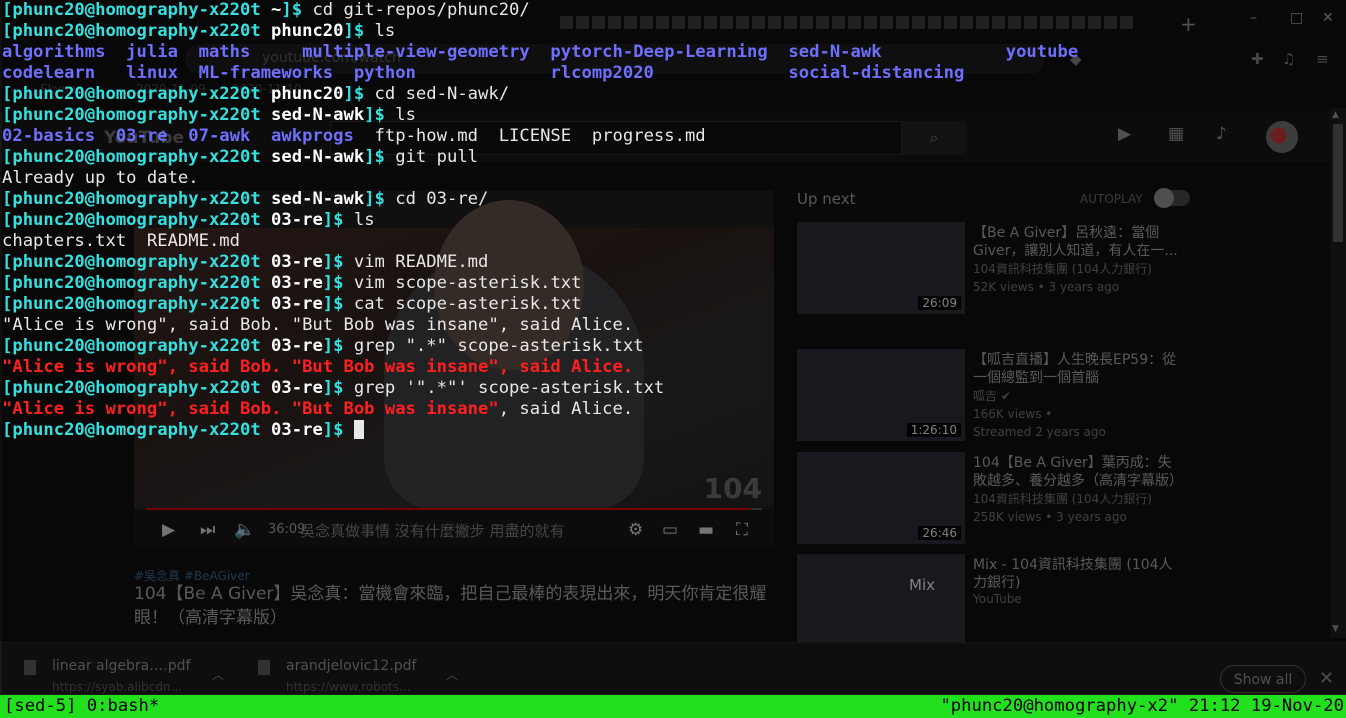  Describe the element at coordinates (121, 241) in the screenshot. I see `terminal-text: chapters.txt README.md` at that location.